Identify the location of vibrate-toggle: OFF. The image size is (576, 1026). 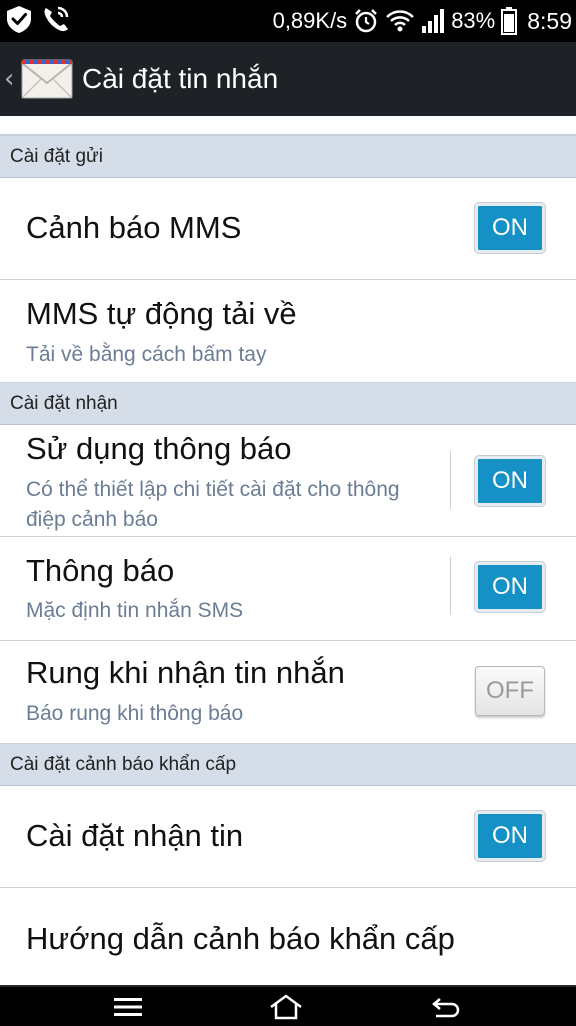
(510, 691).